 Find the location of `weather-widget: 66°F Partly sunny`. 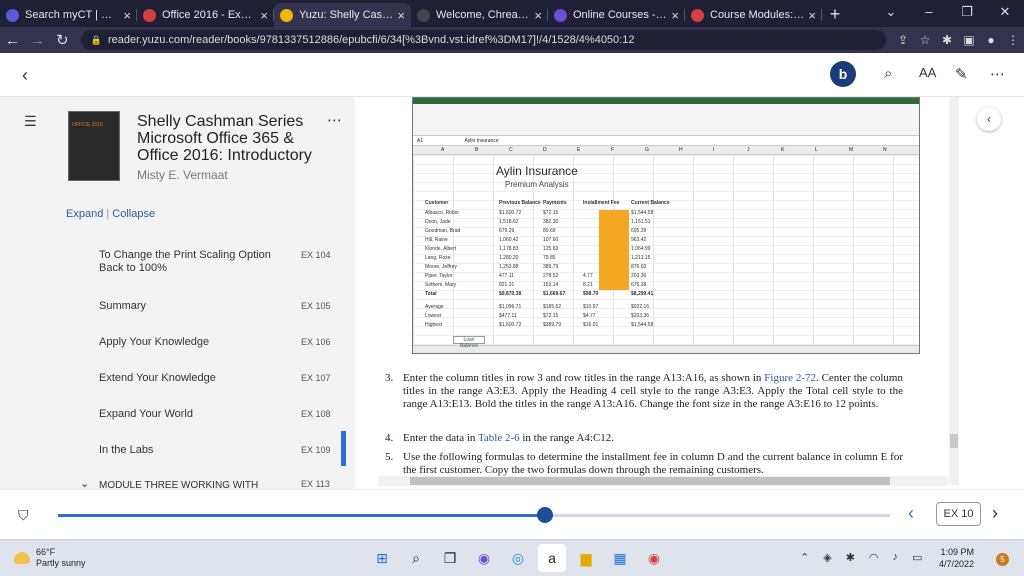

weather-widget: 66°F Partly sunny is located at coordinates (50, 558).